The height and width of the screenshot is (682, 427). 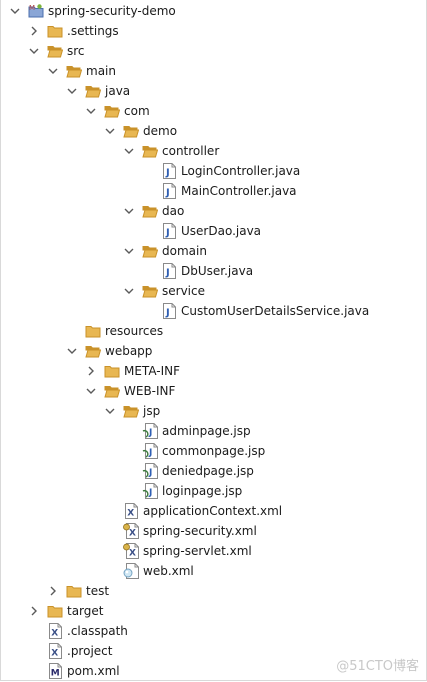 What do you see at coordinates (131, 411) in the screenshot?
I see `tree-item: jsp` at bounding box center [131, 411].